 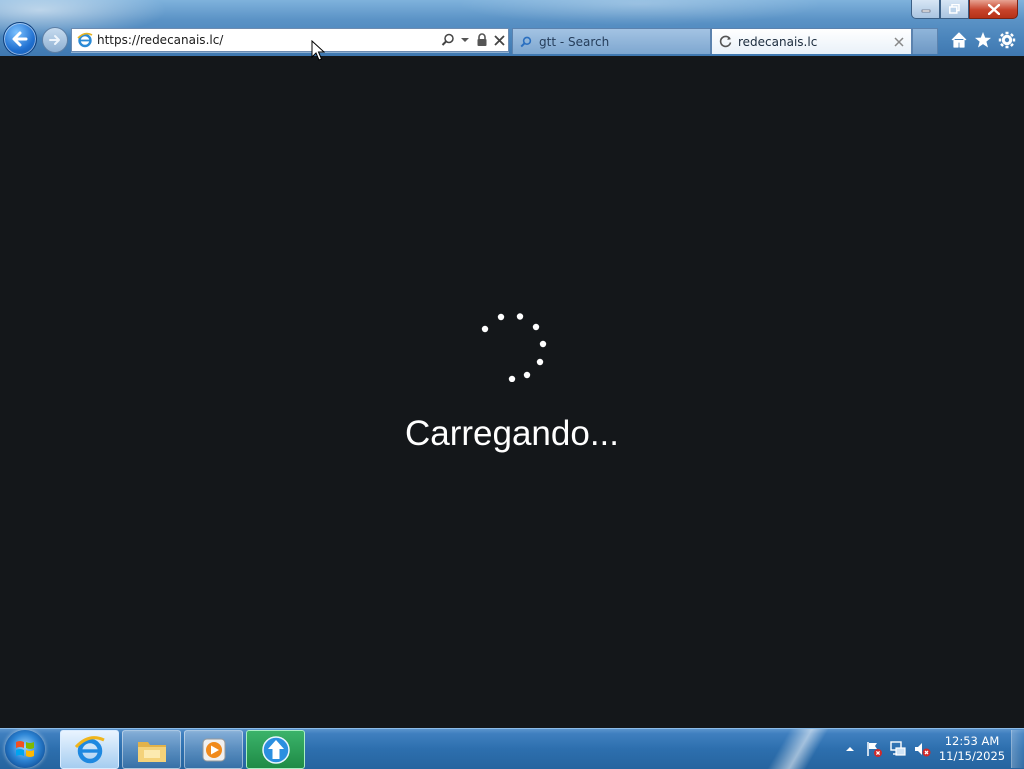 I want to click on address-url: https://redecanais.lc/, so click(x=268, y=40).